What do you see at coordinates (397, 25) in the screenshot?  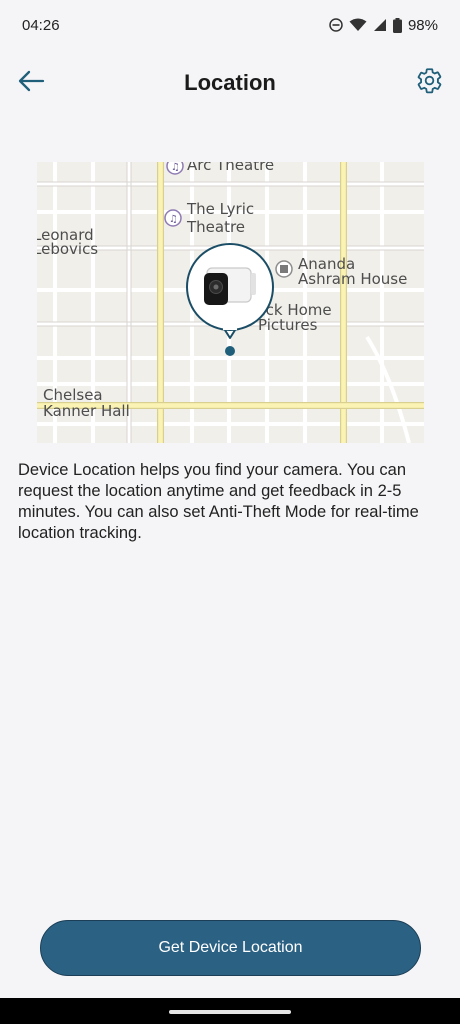 I see `battery-icon` at bounding box center [397, 25].